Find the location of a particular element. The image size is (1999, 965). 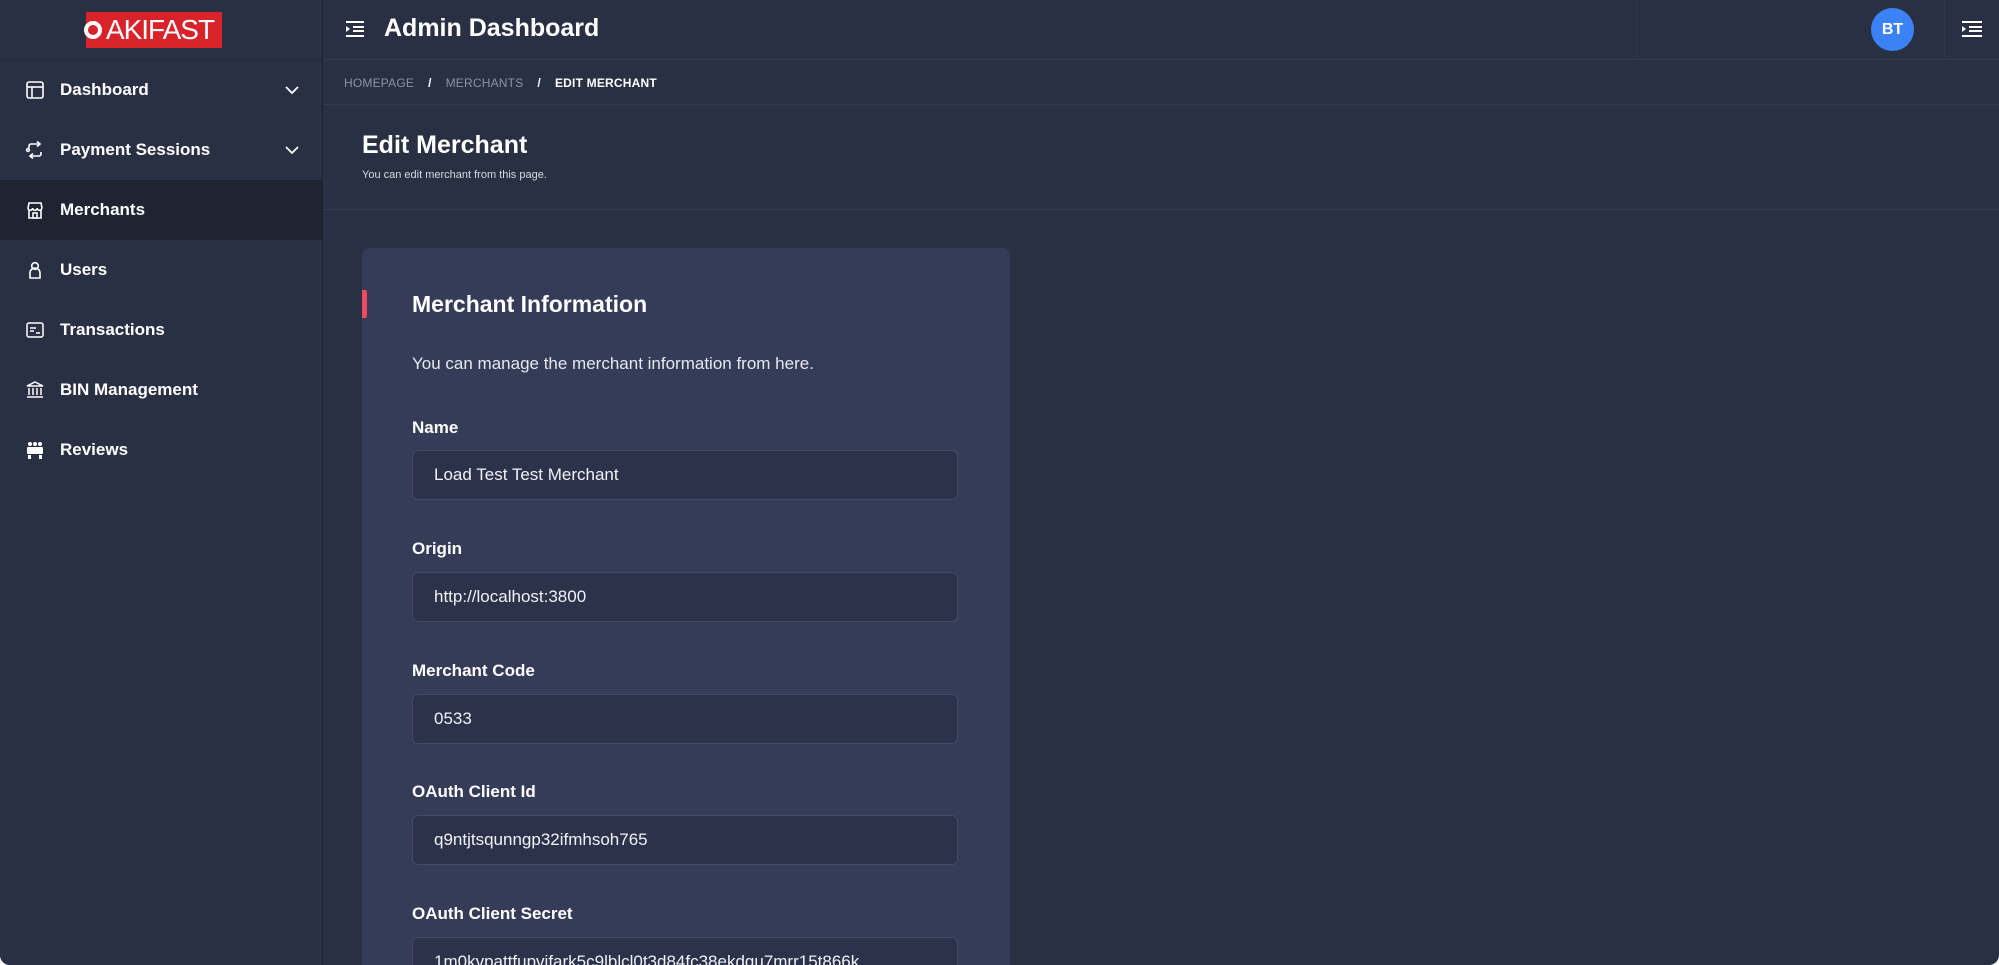

sidebar-item-label: Payment Sessions is located at coordinates (135, 149).